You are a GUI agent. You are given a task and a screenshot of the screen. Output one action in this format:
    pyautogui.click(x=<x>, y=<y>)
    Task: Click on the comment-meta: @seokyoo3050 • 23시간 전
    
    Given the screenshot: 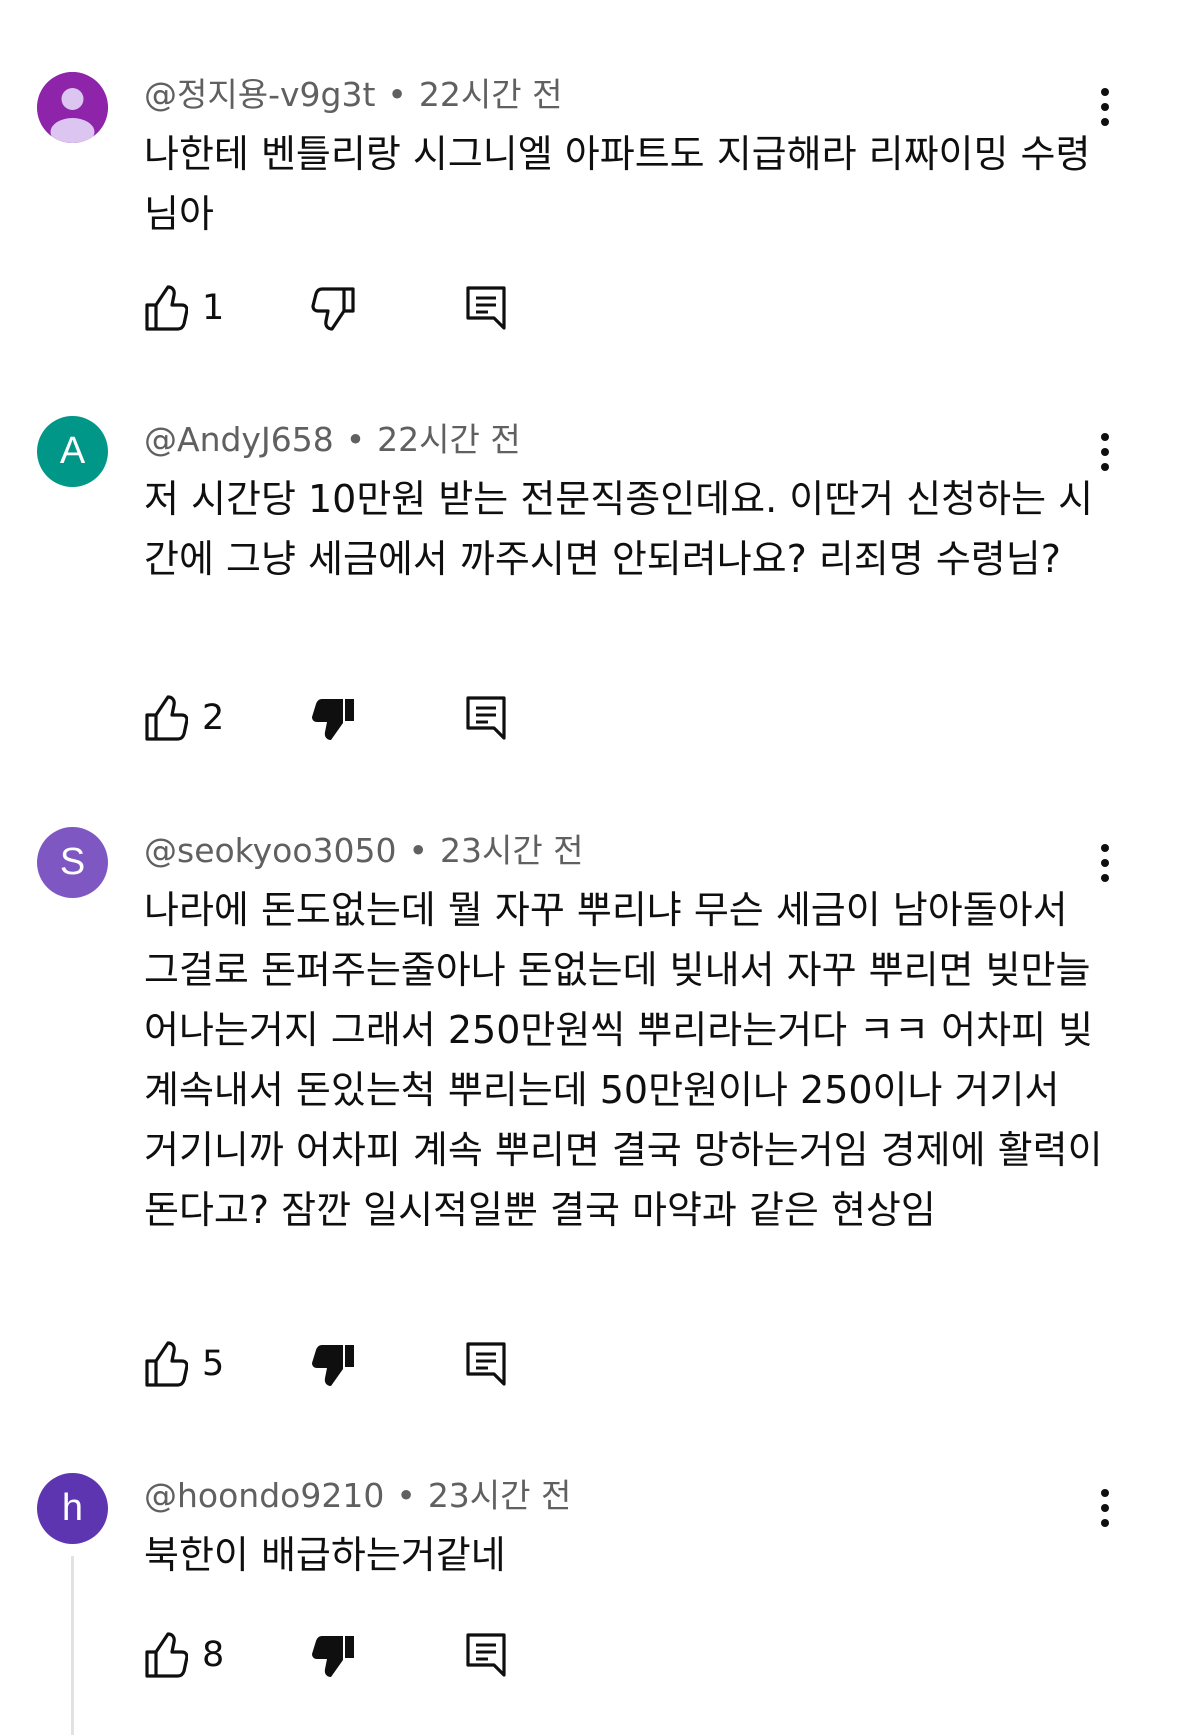 What is the action you would take?
    pyautogui.click(x=364, y=851)
    